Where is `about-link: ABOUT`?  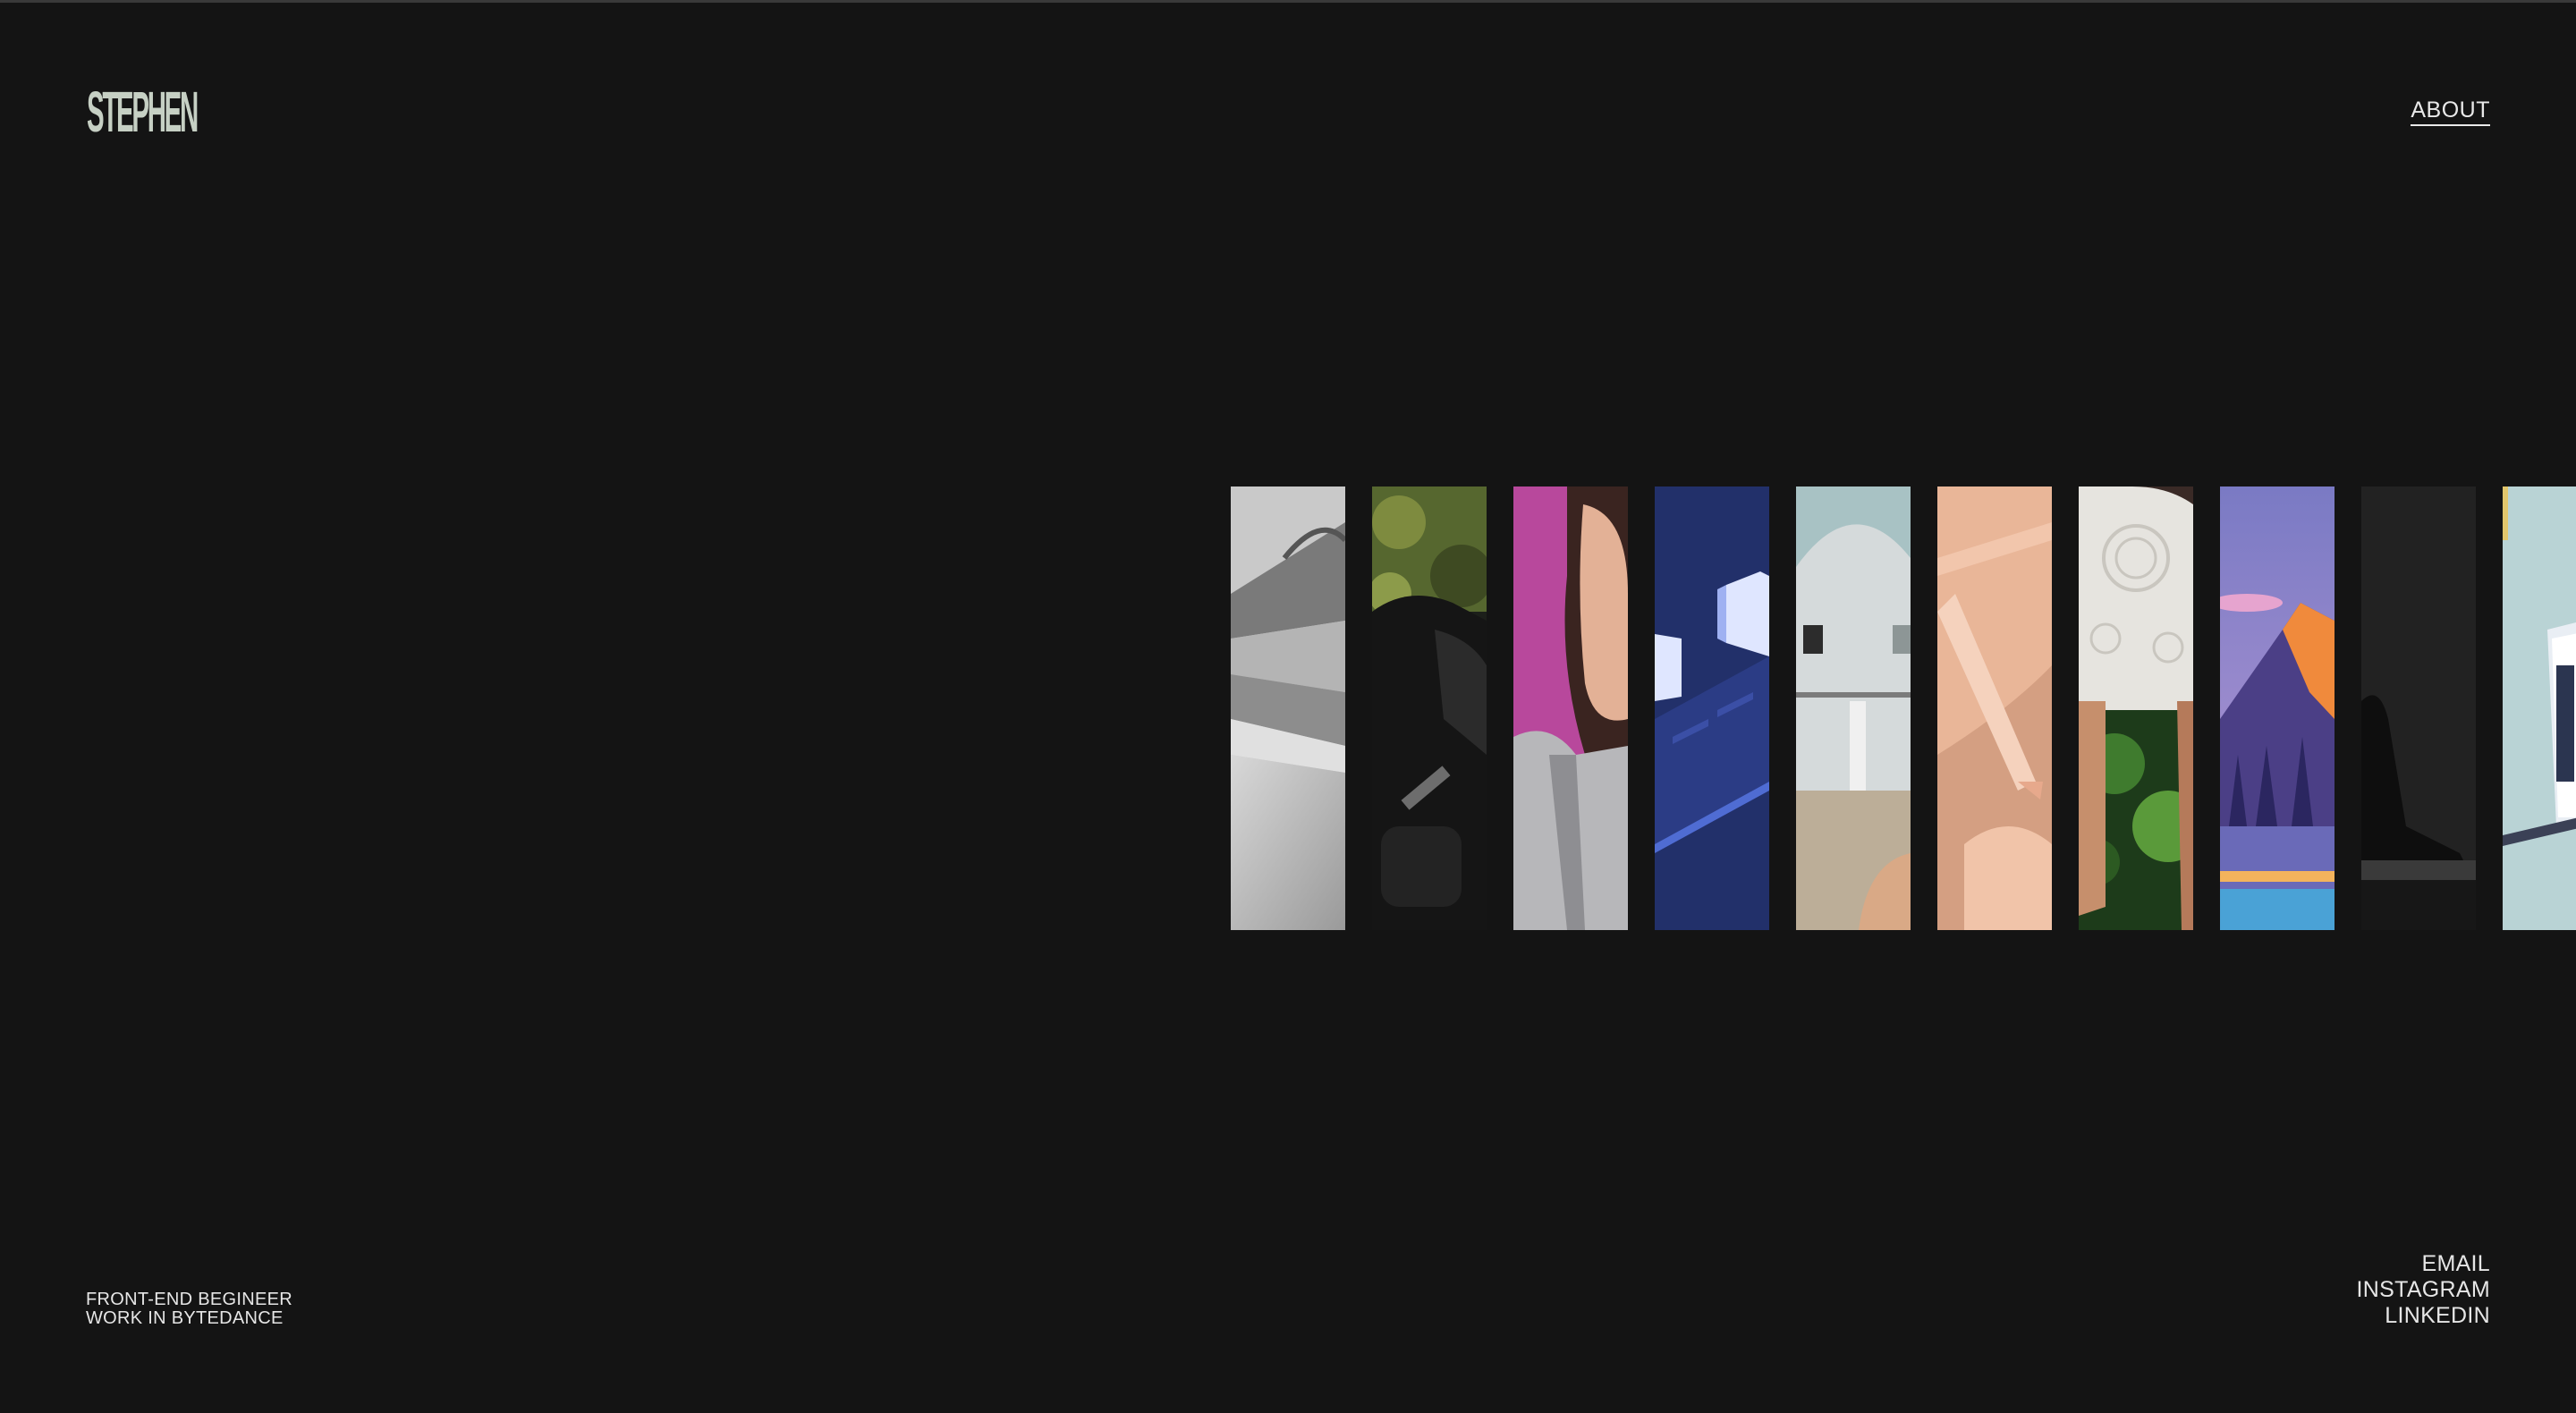
about-link: ABOUT is located at coordinates (2450, 111).